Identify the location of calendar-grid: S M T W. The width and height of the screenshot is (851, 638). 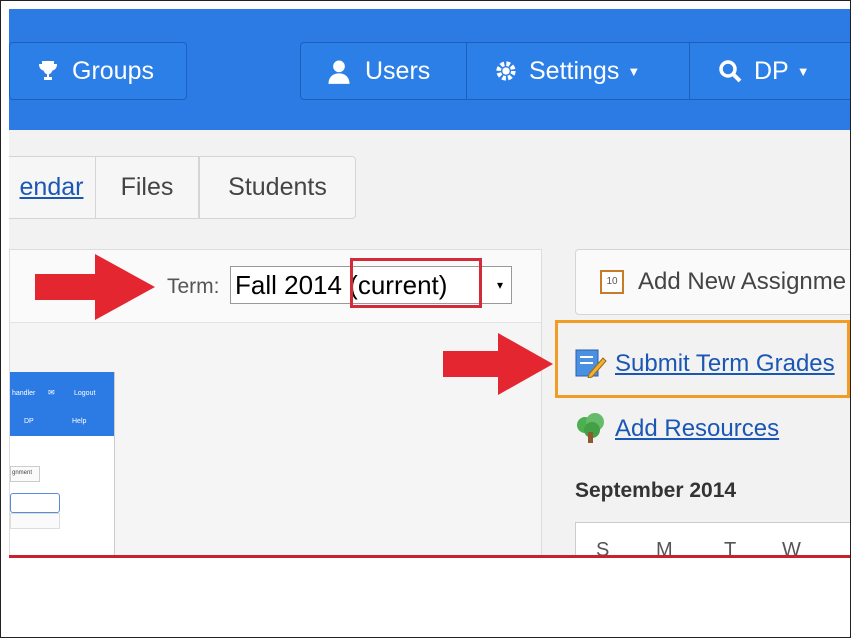
(712, 539).